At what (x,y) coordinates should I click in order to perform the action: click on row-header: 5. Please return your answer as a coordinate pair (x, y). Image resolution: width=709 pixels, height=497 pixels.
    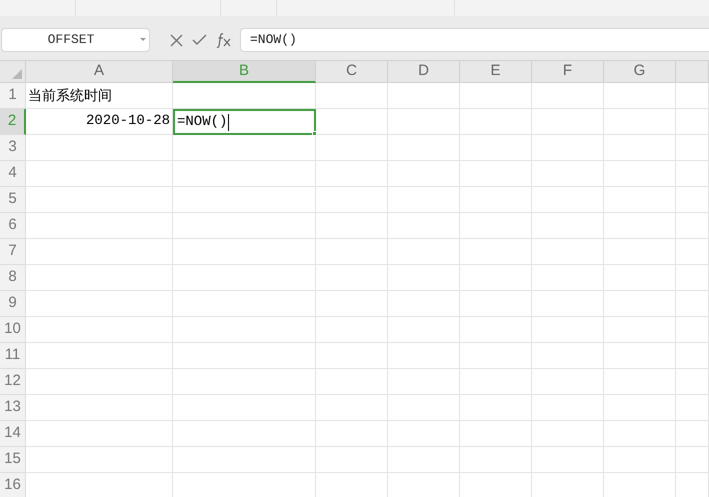
    Looking at the image, I should click on (13, 200).